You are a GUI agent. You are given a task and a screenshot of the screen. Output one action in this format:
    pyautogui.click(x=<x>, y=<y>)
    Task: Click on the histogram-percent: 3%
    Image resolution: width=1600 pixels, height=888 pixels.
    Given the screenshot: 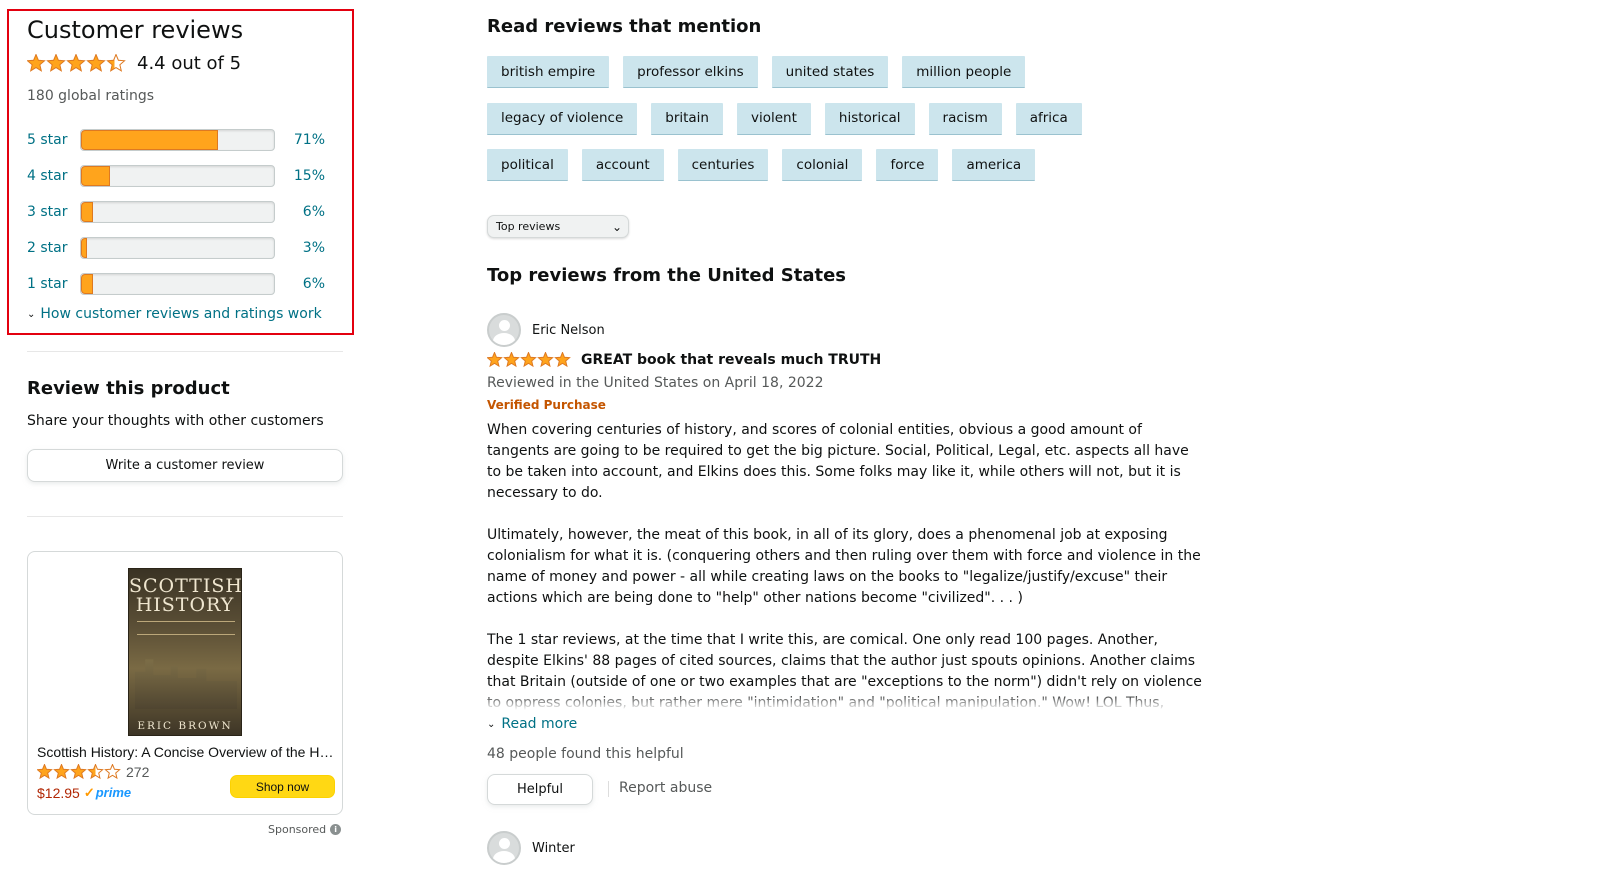 What is the action you would take?
    pyautogui.click(x=300, y=248)
    